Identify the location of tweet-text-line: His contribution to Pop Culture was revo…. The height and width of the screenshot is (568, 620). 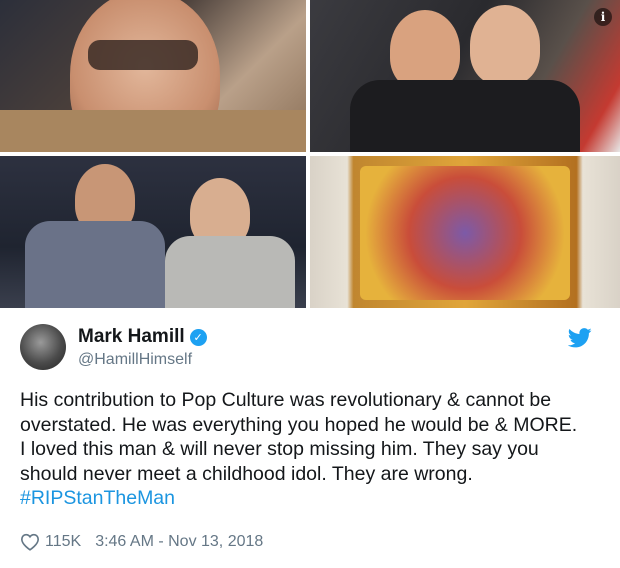
(286, 400).